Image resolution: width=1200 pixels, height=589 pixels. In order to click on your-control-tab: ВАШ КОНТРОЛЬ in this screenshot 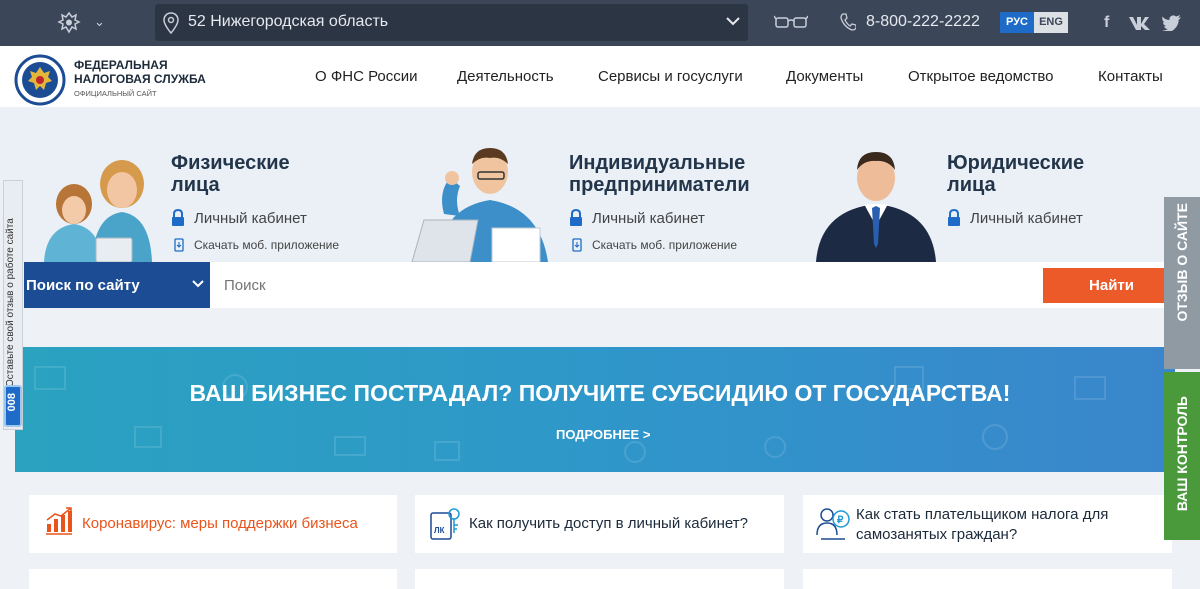, I will do `click(1182, 456)`.